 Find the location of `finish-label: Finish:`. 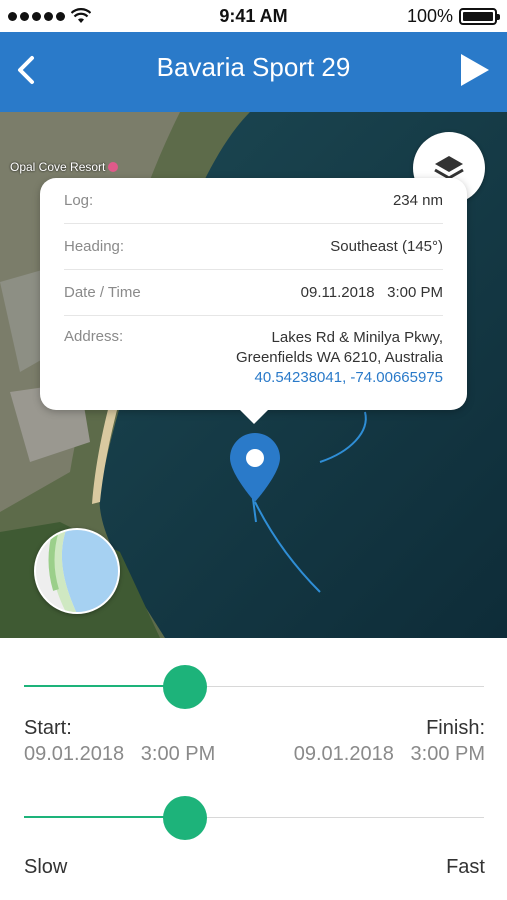

finish-label: Finish: is located at coordinates (455, 728).